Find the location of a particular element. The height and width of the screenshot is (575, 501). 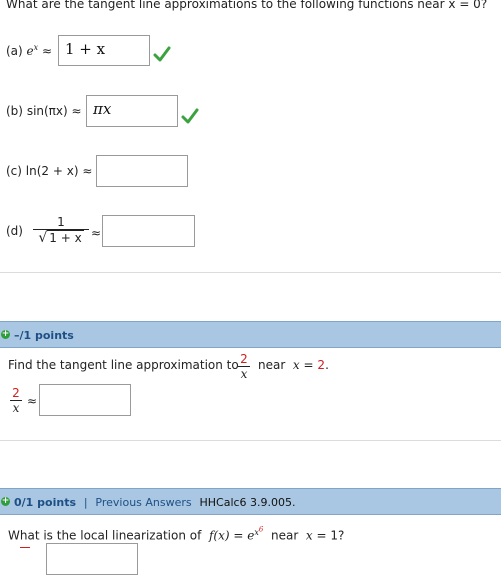

answer-value-b: πx is located at coordinates (102, 109).